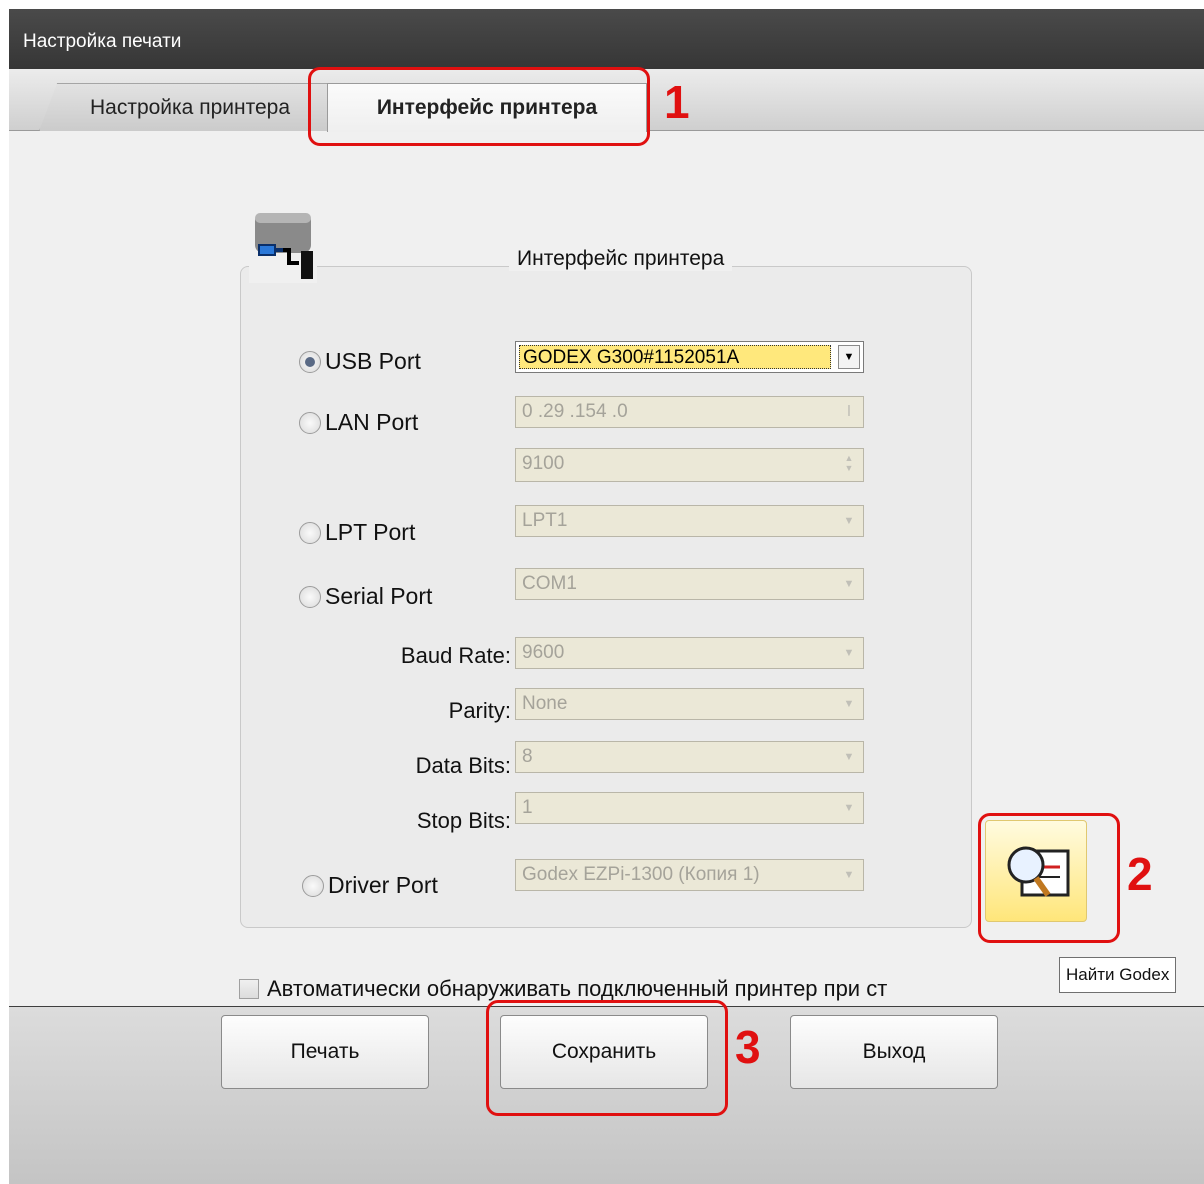 This screenshot has width=1204, height=1184. I want to click on group-title: Интерфейс принтера, so click(621, 259).